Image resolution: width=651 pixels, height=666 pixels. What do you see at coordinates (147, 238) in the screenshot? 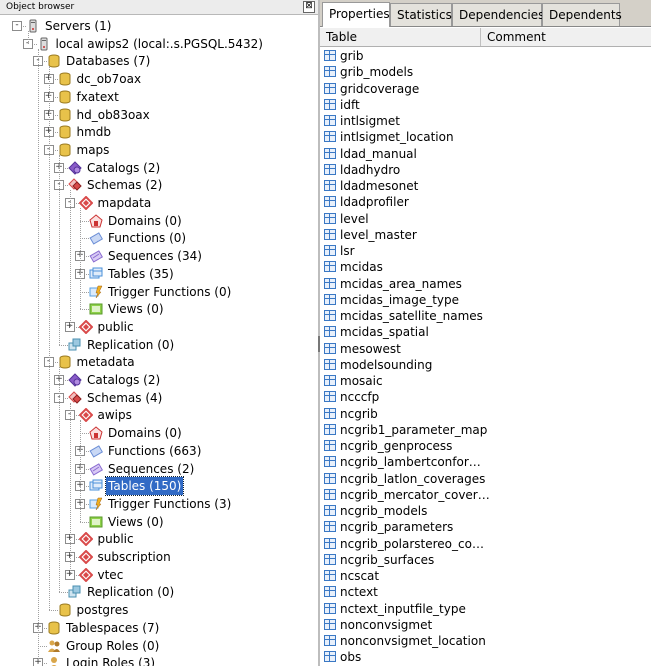
I see `tree-node-label: Functions (0)` at bounding box center [147, 238].